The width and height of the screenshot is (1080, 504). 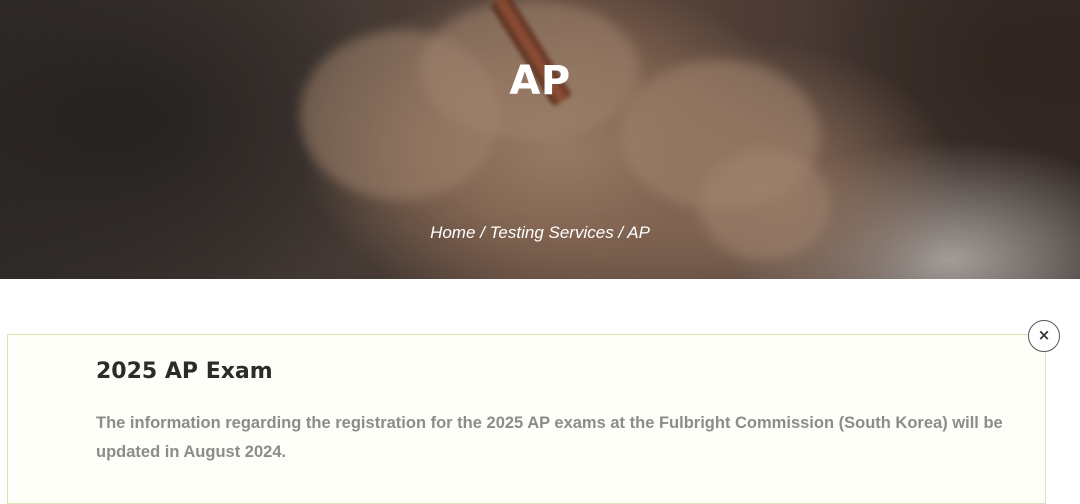 I want to click on breadcrumb-current: AP, so click(x=638, y=232).